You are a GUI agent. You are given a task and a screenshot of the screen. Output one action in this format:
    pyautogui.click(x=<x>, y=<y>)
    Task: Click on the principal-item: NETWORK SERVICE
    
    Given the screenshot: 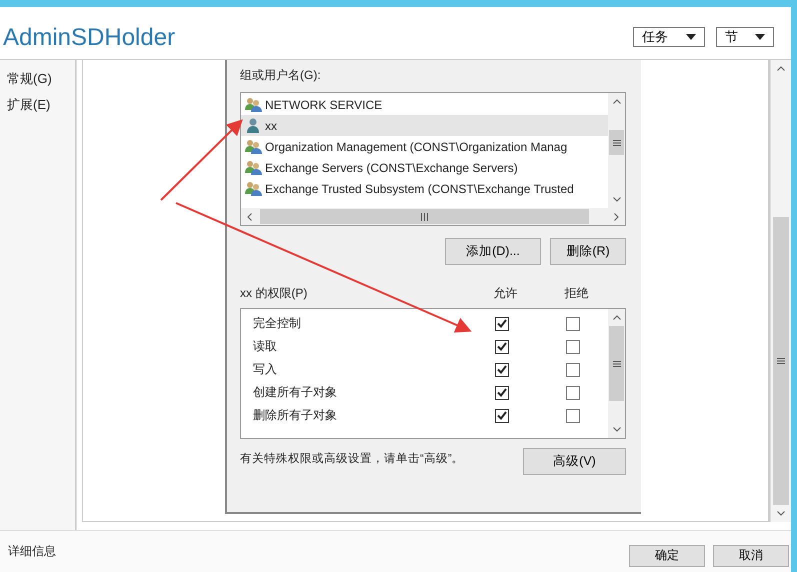 What is the action you would take?
    pyautogui.click(x=424, y=104)
    